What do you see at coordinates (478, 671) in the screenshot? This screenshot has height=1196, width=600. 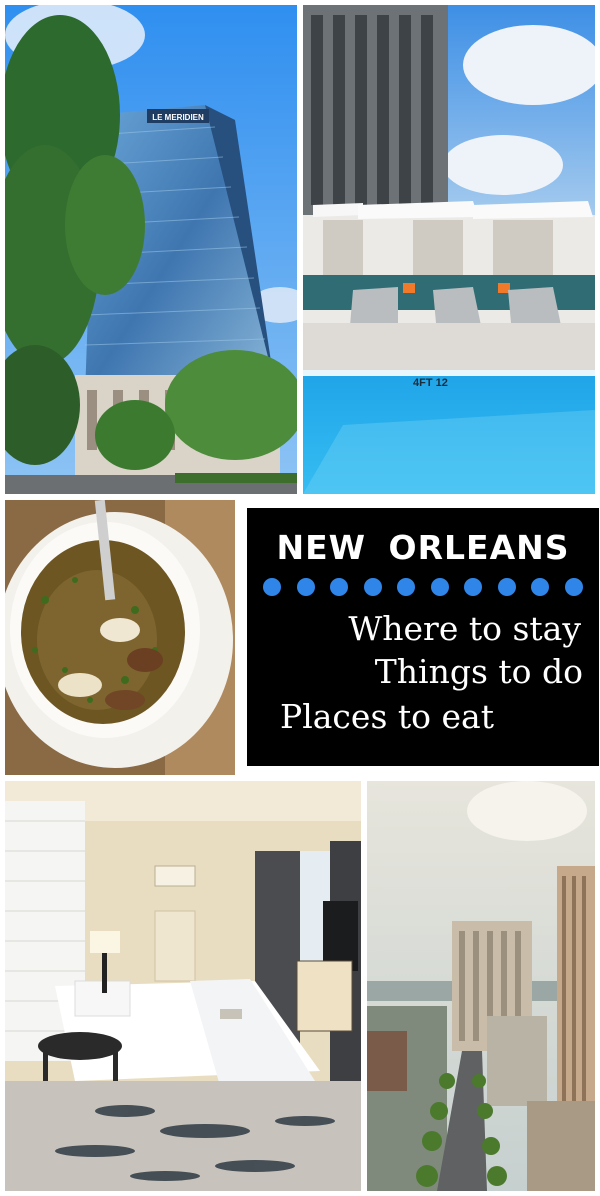 I see `subtitle-things-to-do: Things to do` at bounding box center [478, 671].